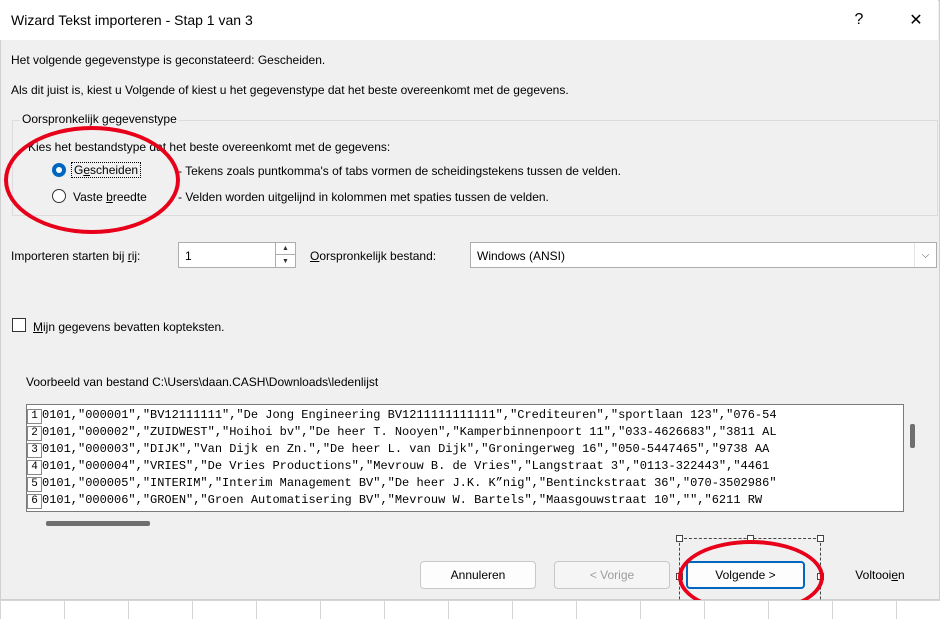 The width and height of the screenshot is (940, 619). Describe the element at coordinates (470, 609) in the screenshot. I see `spreadsheet-grid-background` at that location.